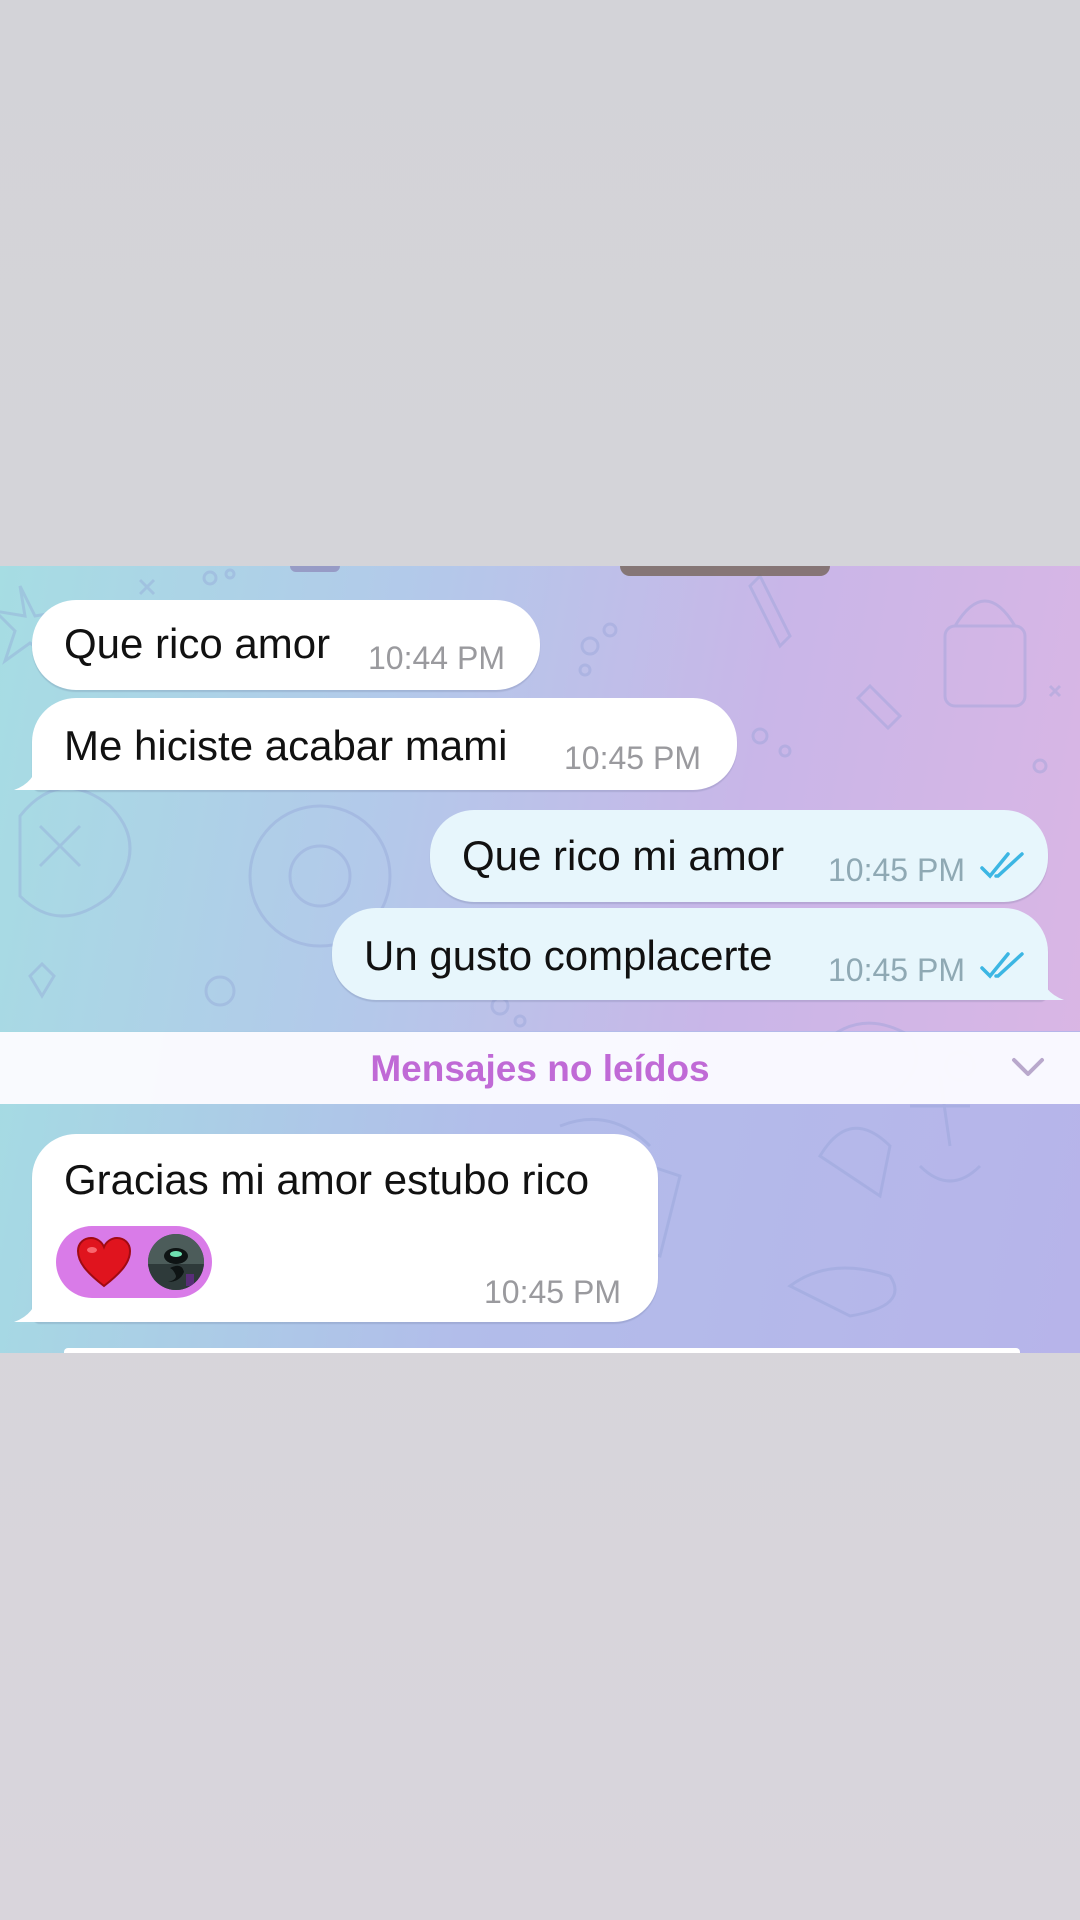 The height and width of the screenshot is (1920, 1080). I want to click on message-bubble-incoming: Me hiciste acabar mami 10:45 PM, so click(384, 744).